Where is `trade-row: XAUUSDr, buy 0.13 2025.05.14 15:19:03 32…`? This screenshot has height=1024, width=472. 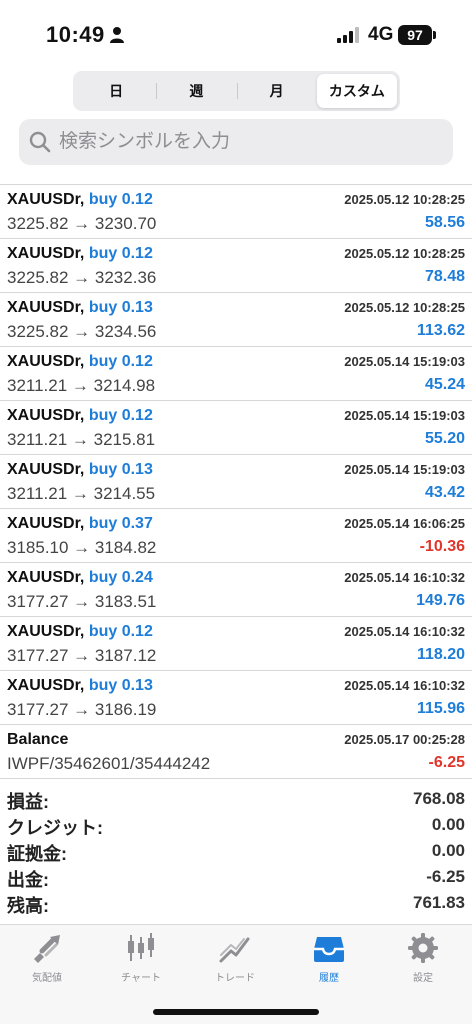
trade-row: XAUUSDr, buy 0.13 2025.05.14 15:19:03 32… is located at coordinates (236, 482).